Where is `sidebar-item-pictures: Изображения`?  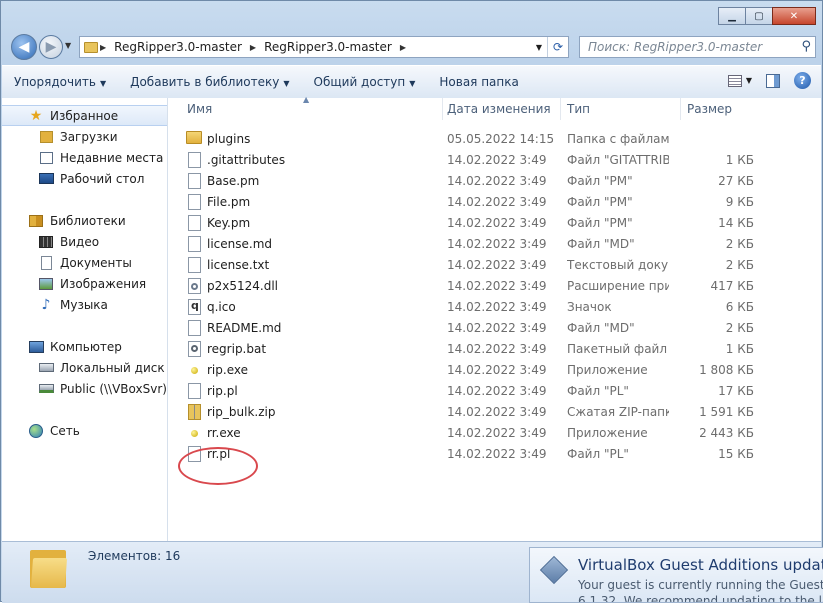 sidebar-item-pictures: Изображения is located at coordinates (84, 283).